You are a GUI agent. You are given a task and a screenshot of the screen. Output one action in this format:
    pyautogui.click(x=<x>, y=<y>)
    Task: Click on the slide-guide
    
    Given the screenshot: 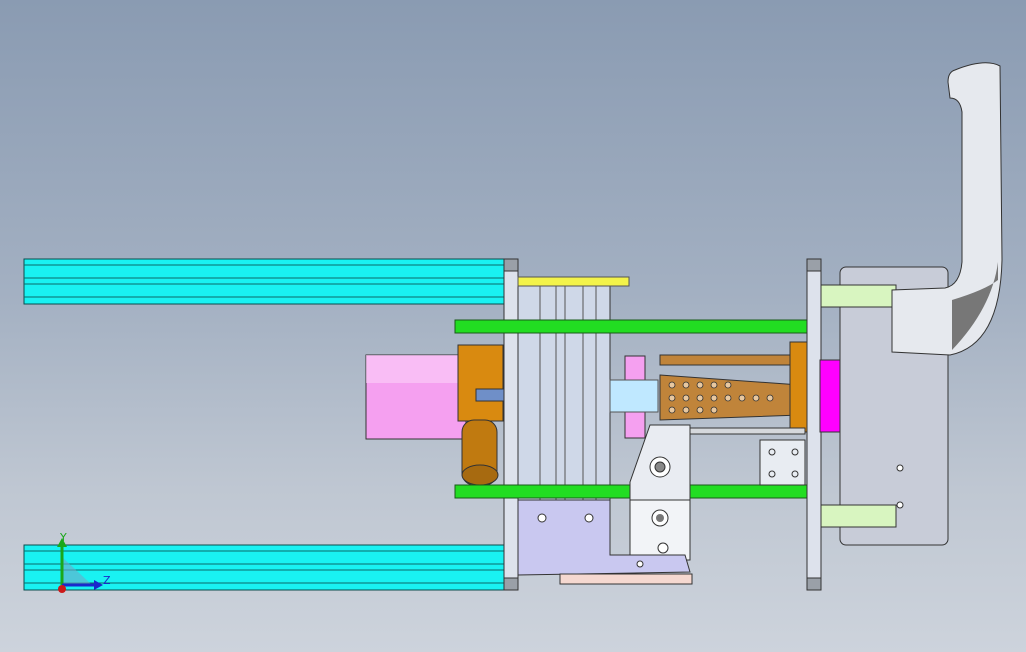 What is the action you would take?
    pyautogui.click(x=564, y=389)
    